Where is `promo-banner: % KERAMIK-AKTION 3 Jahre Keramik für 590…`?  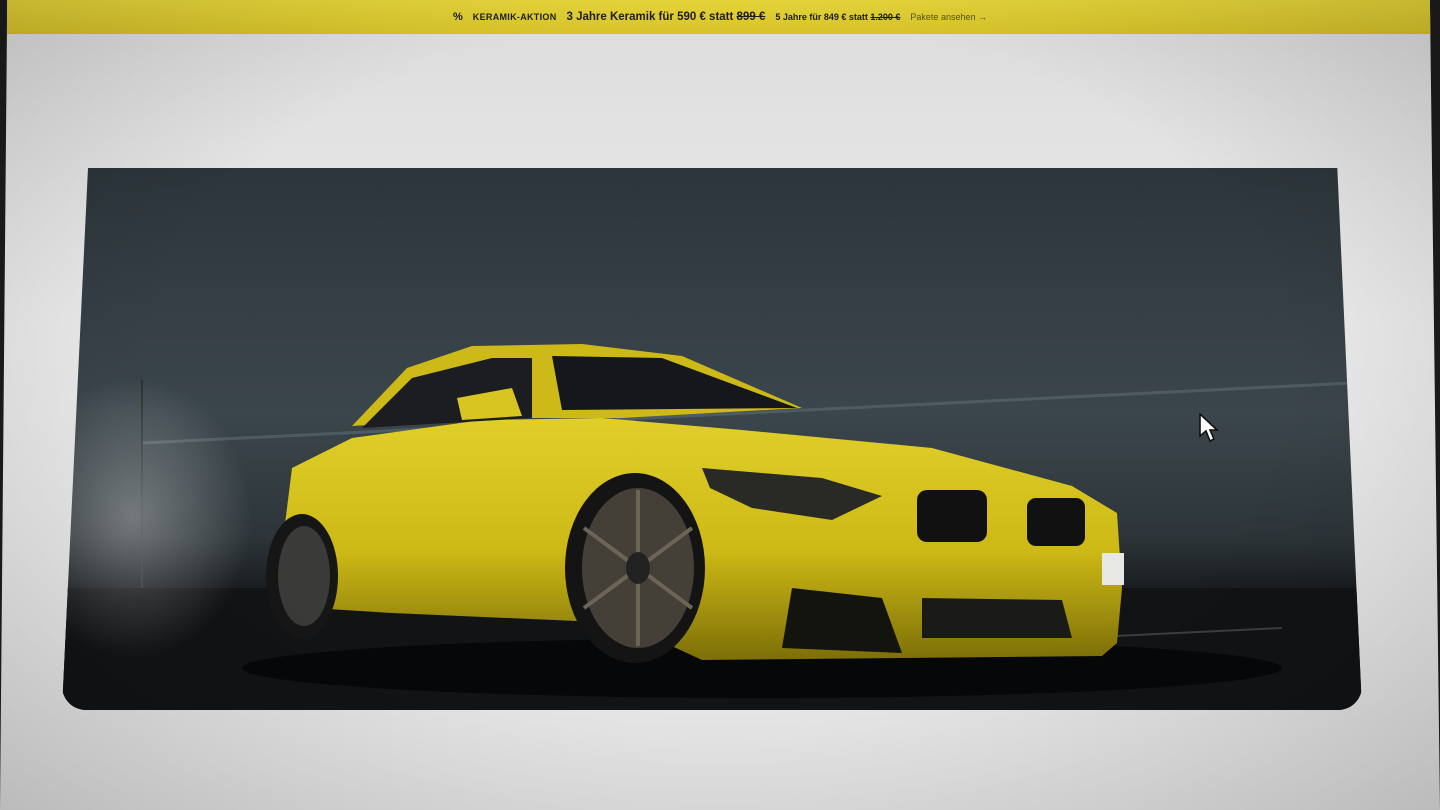 promo-banner: % KERAMIK-AKTION 3 Jahre Keramik für 590… is located at coordinates (720, 17).